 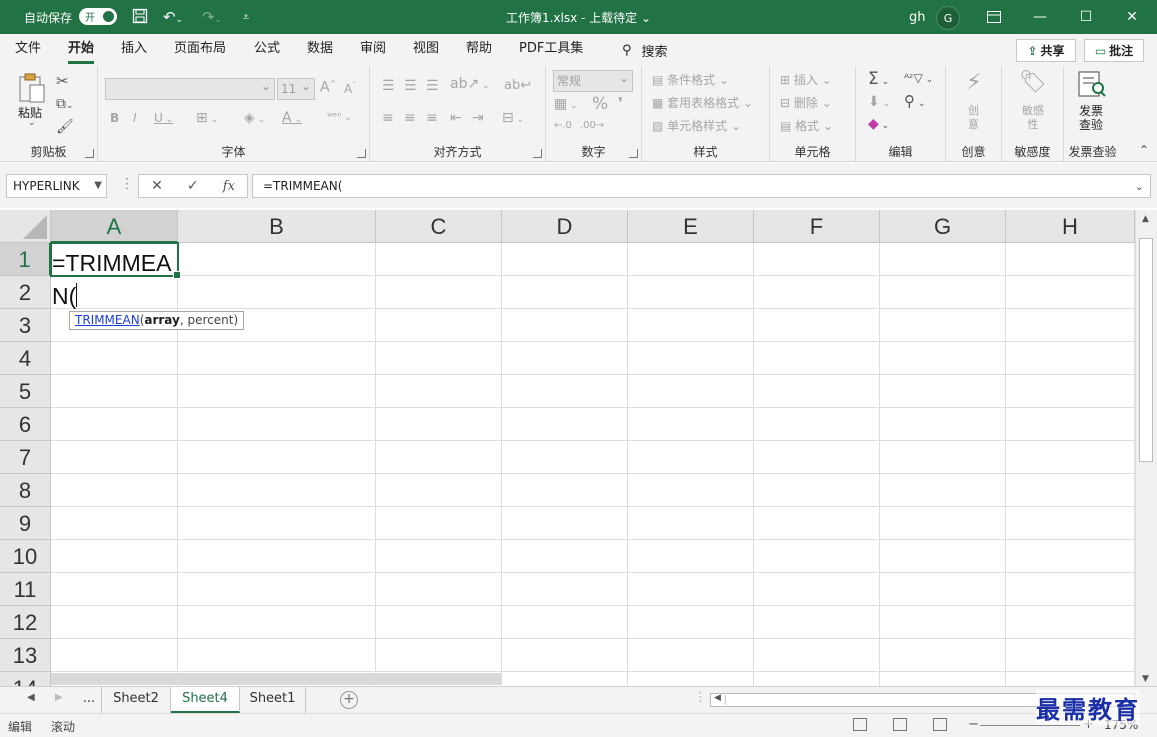 What do you see at coordinates (1086, 17) in the screenshot?
I see `maximize-icon: ☐` at bounding box center [1086, 17].